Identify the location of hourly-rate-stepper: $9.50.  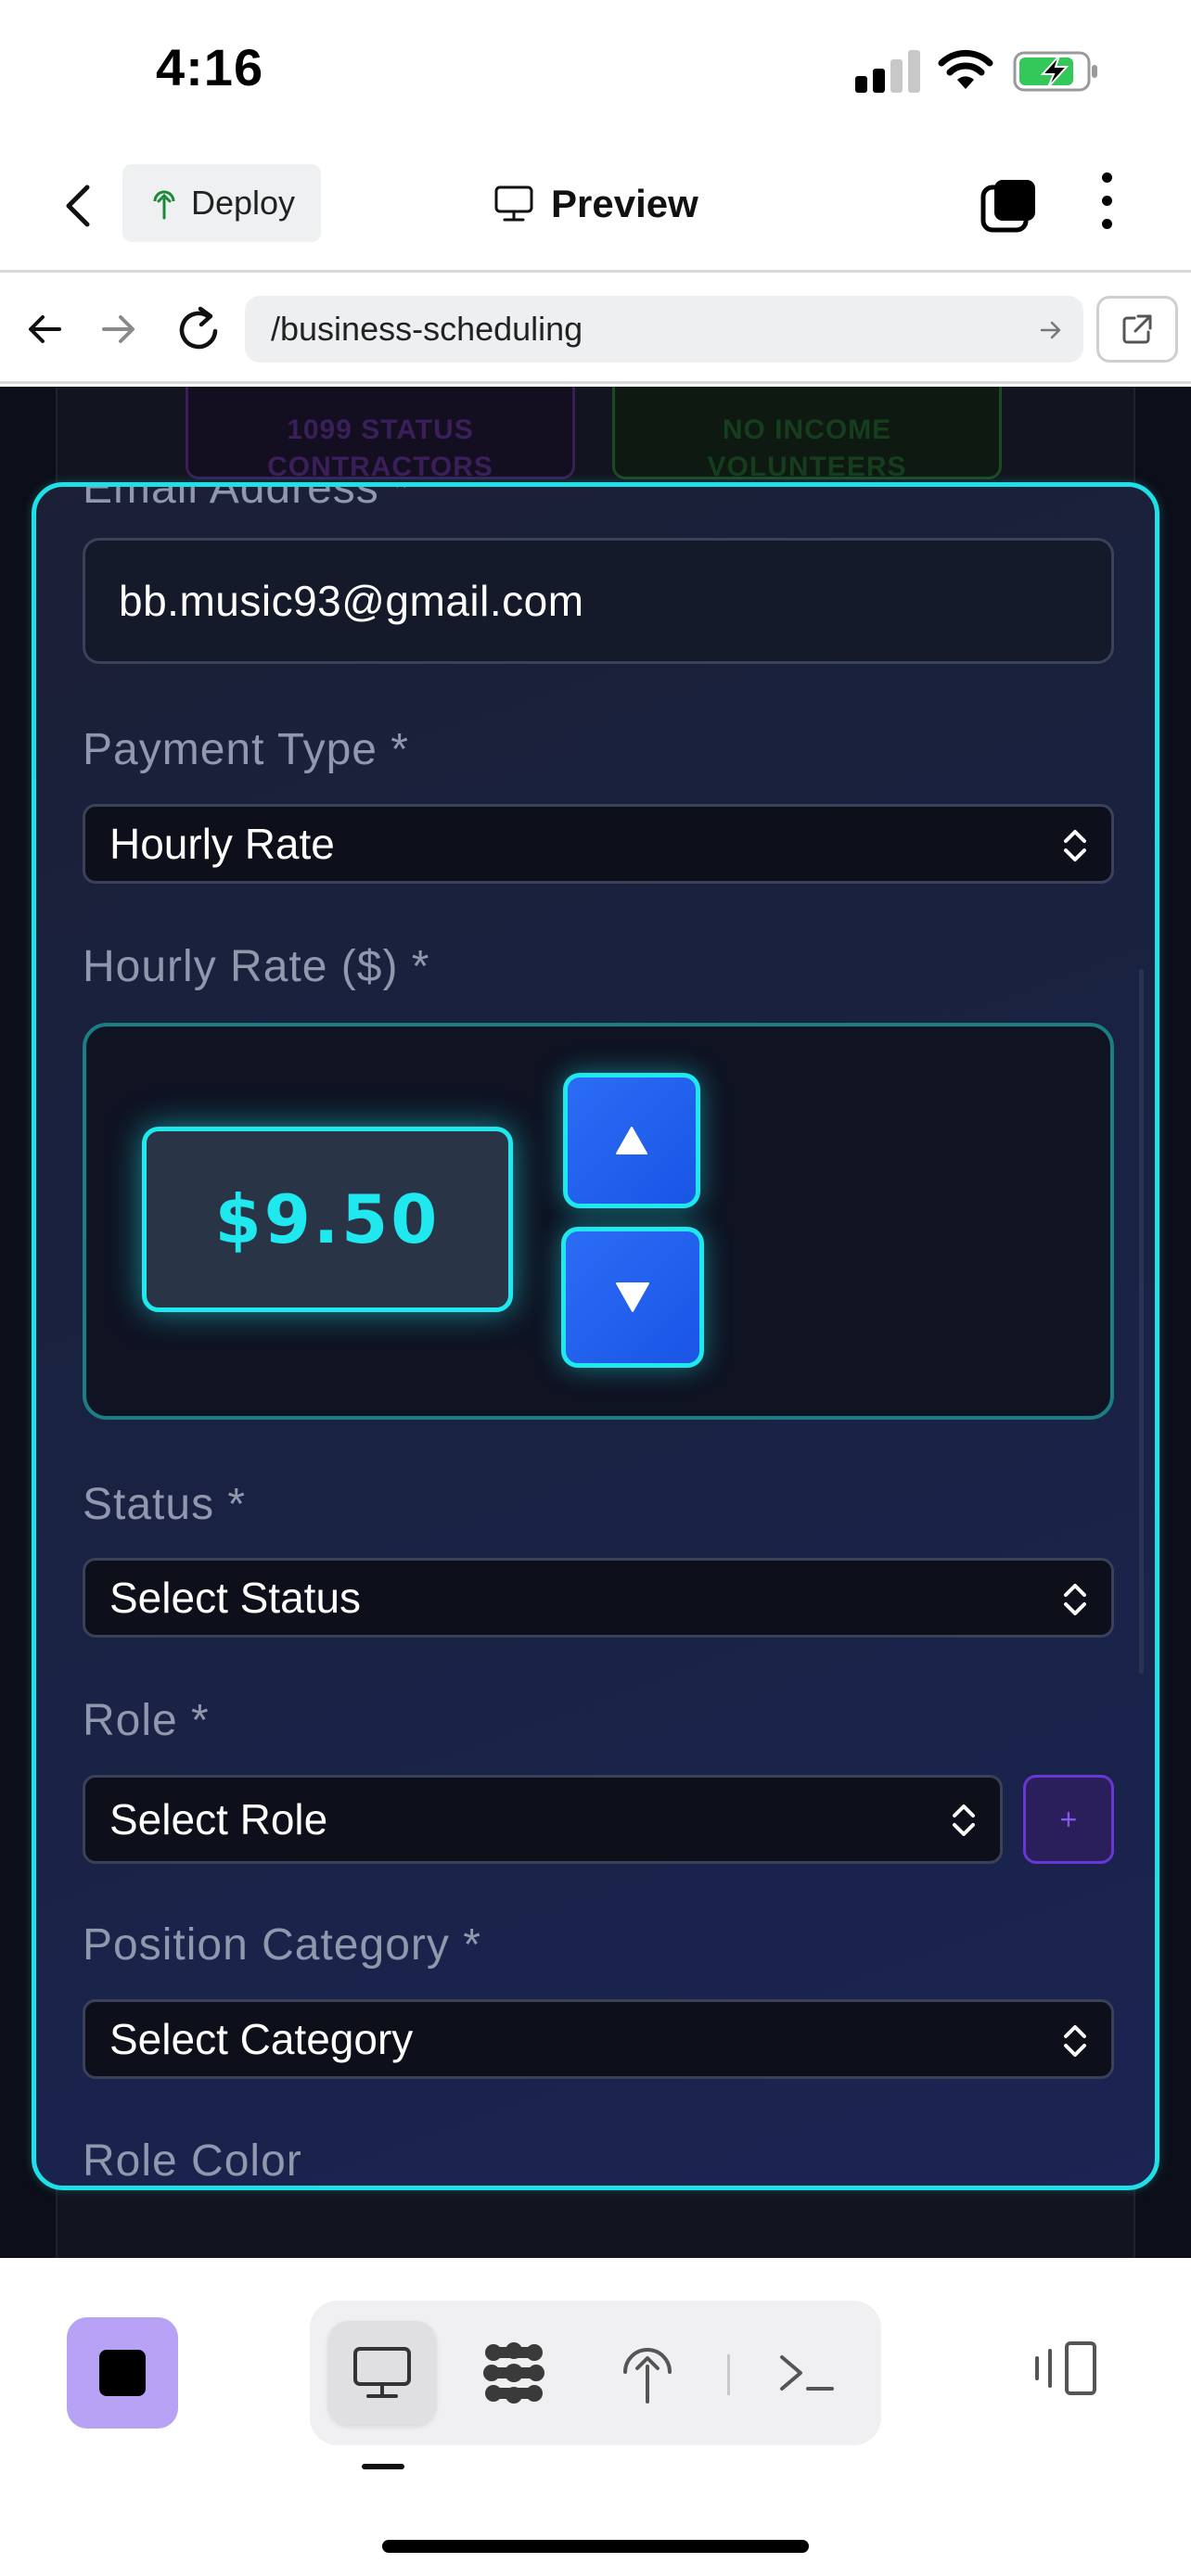
(598, 1222).